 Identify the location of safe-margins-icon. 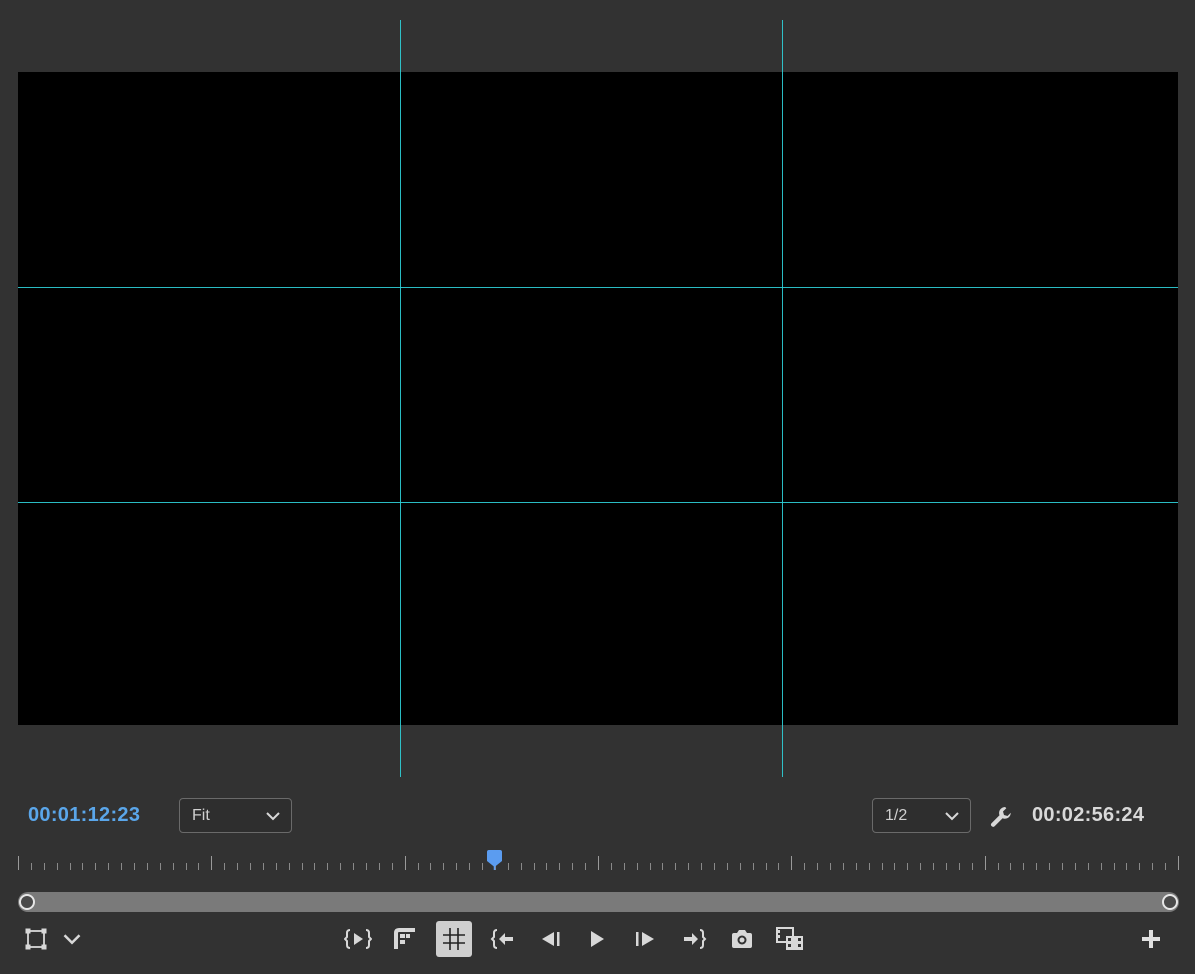
(36, 939).